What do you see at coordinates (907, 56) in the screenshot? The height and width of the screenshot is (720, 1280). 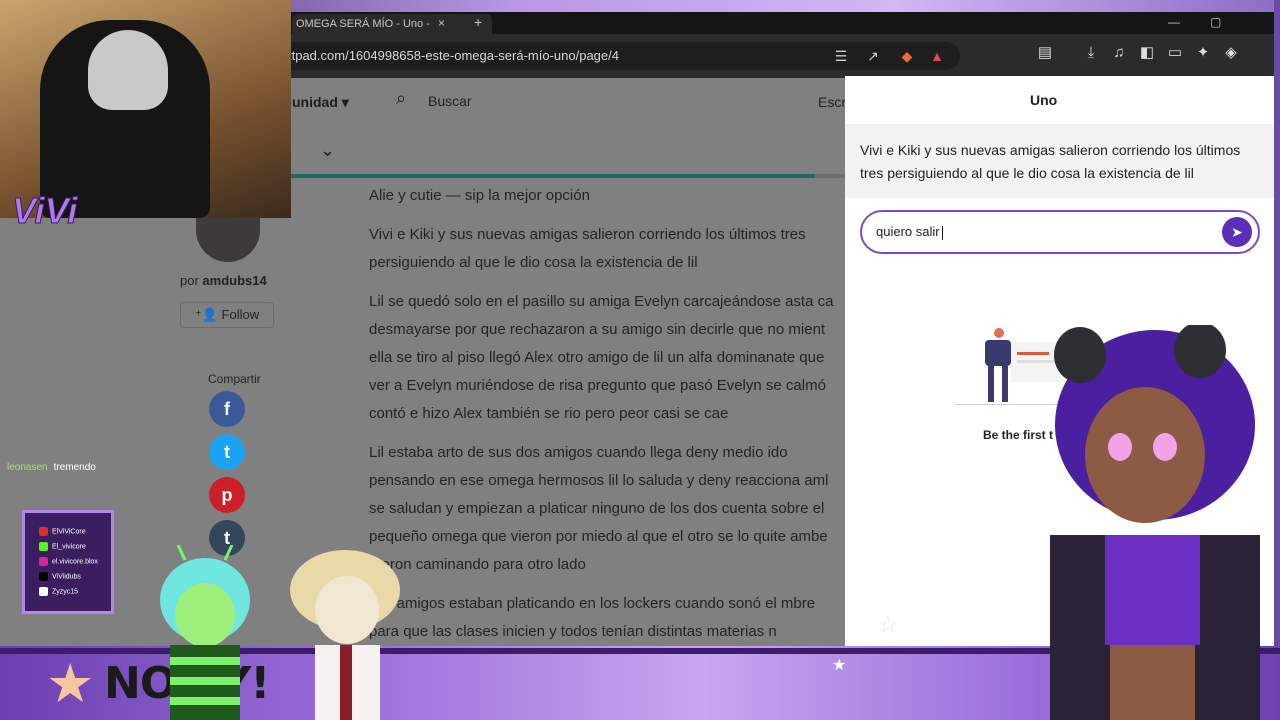 I see `brave-shield-icon: ◆` at bounding box center [907, 56].